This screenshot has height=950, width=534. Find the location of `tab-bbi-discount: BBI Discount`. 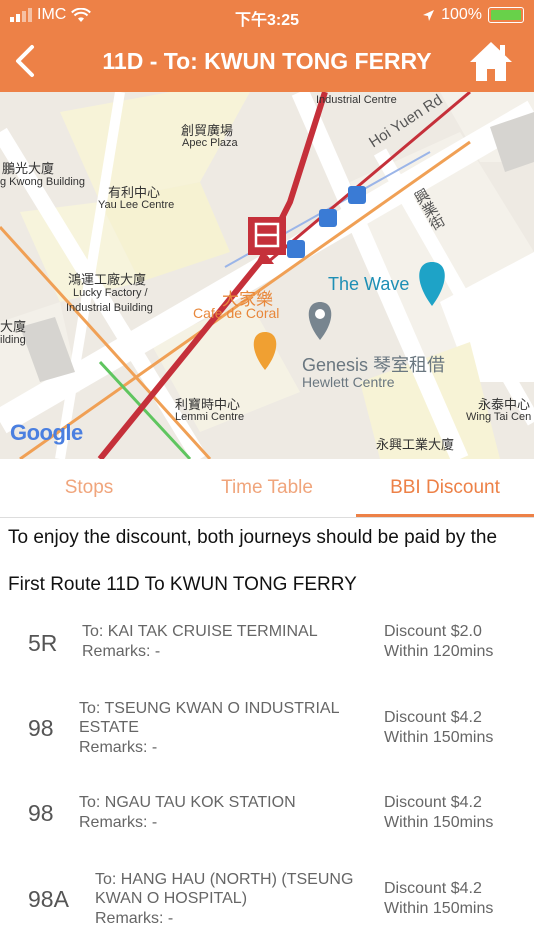

tab-bbi-discount: BBI Discount is located at coordinates (445, 488).